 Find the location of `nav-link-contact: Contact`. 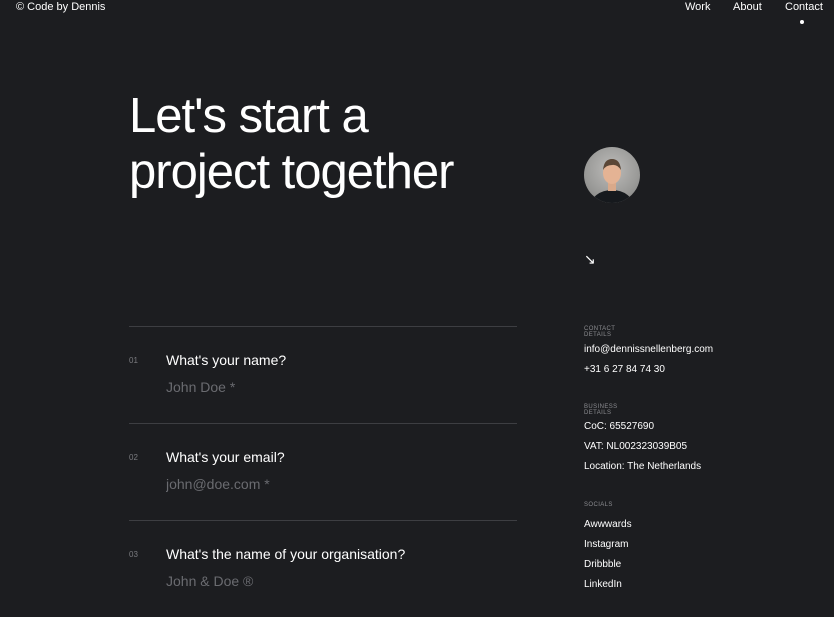

nav-link-contact: Contact is located at coordinates (804, 7).